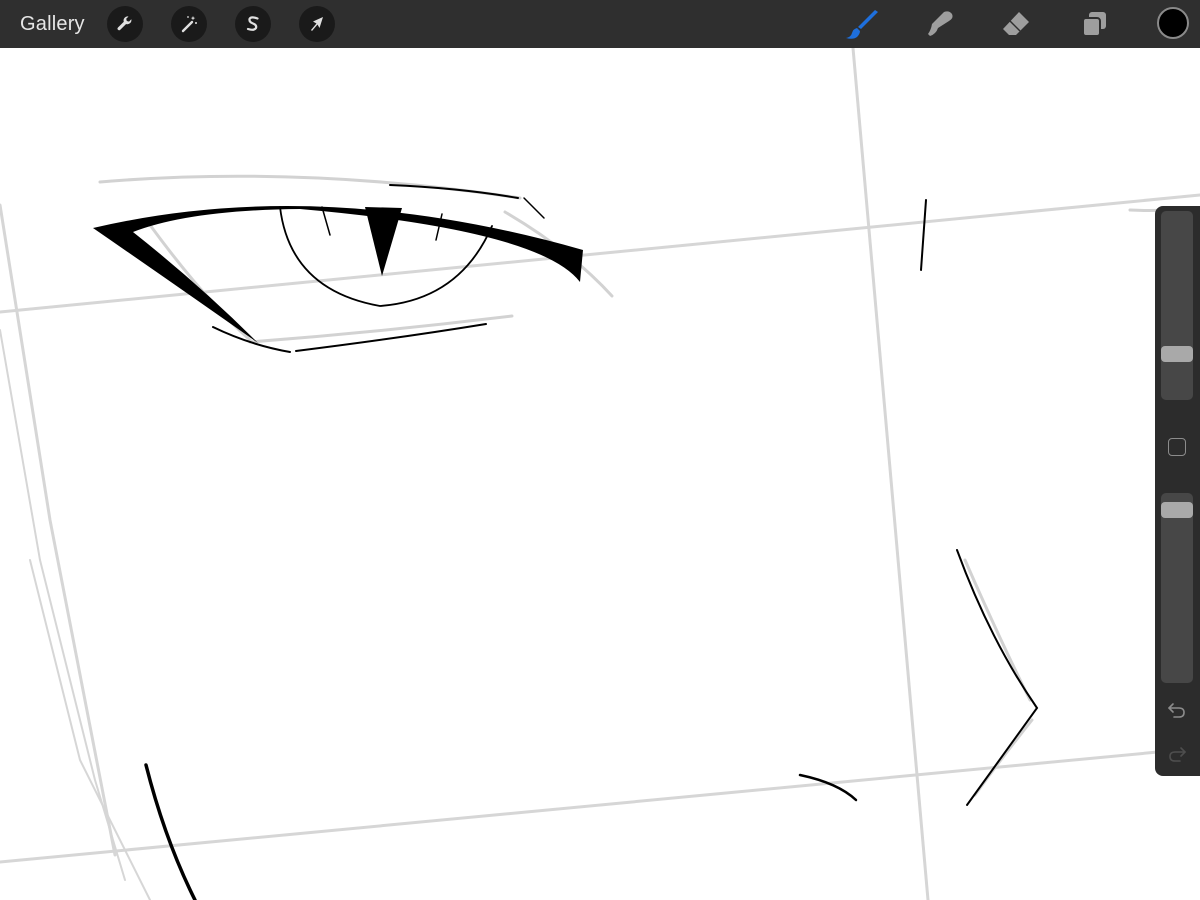 The width and height of the screenshot is (1200, 900). Describe the element at coordinates (890, 473) in the screenshot. I see `guide-line-vertical` at that location.